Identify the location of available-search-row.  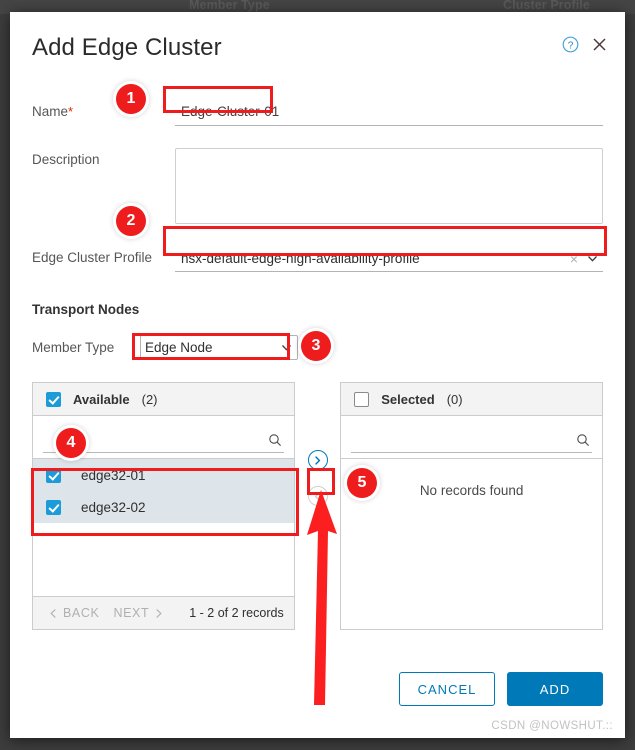
(163, 437).